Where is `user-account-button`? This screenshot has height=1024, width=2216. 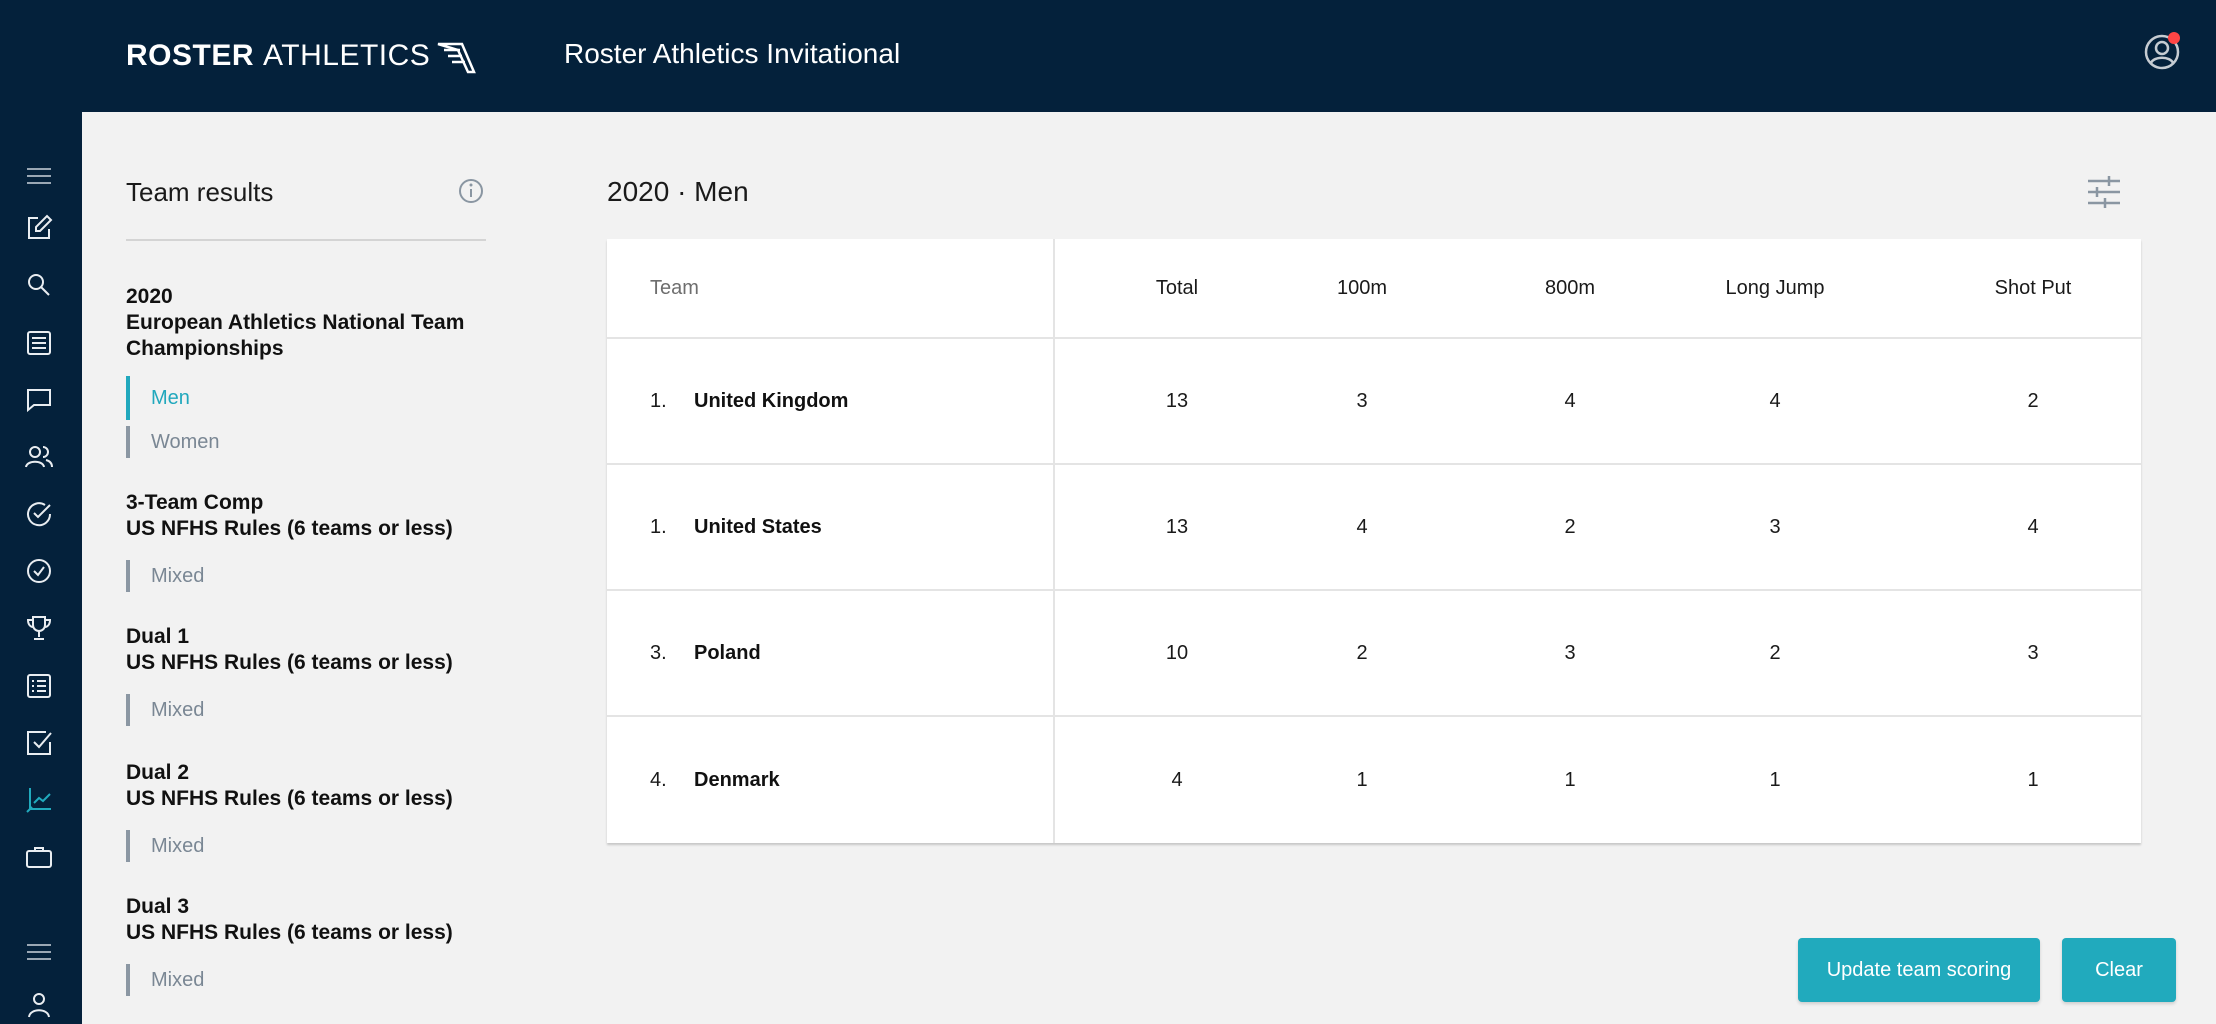
user-account-button is located at coordinates (2162, 52).